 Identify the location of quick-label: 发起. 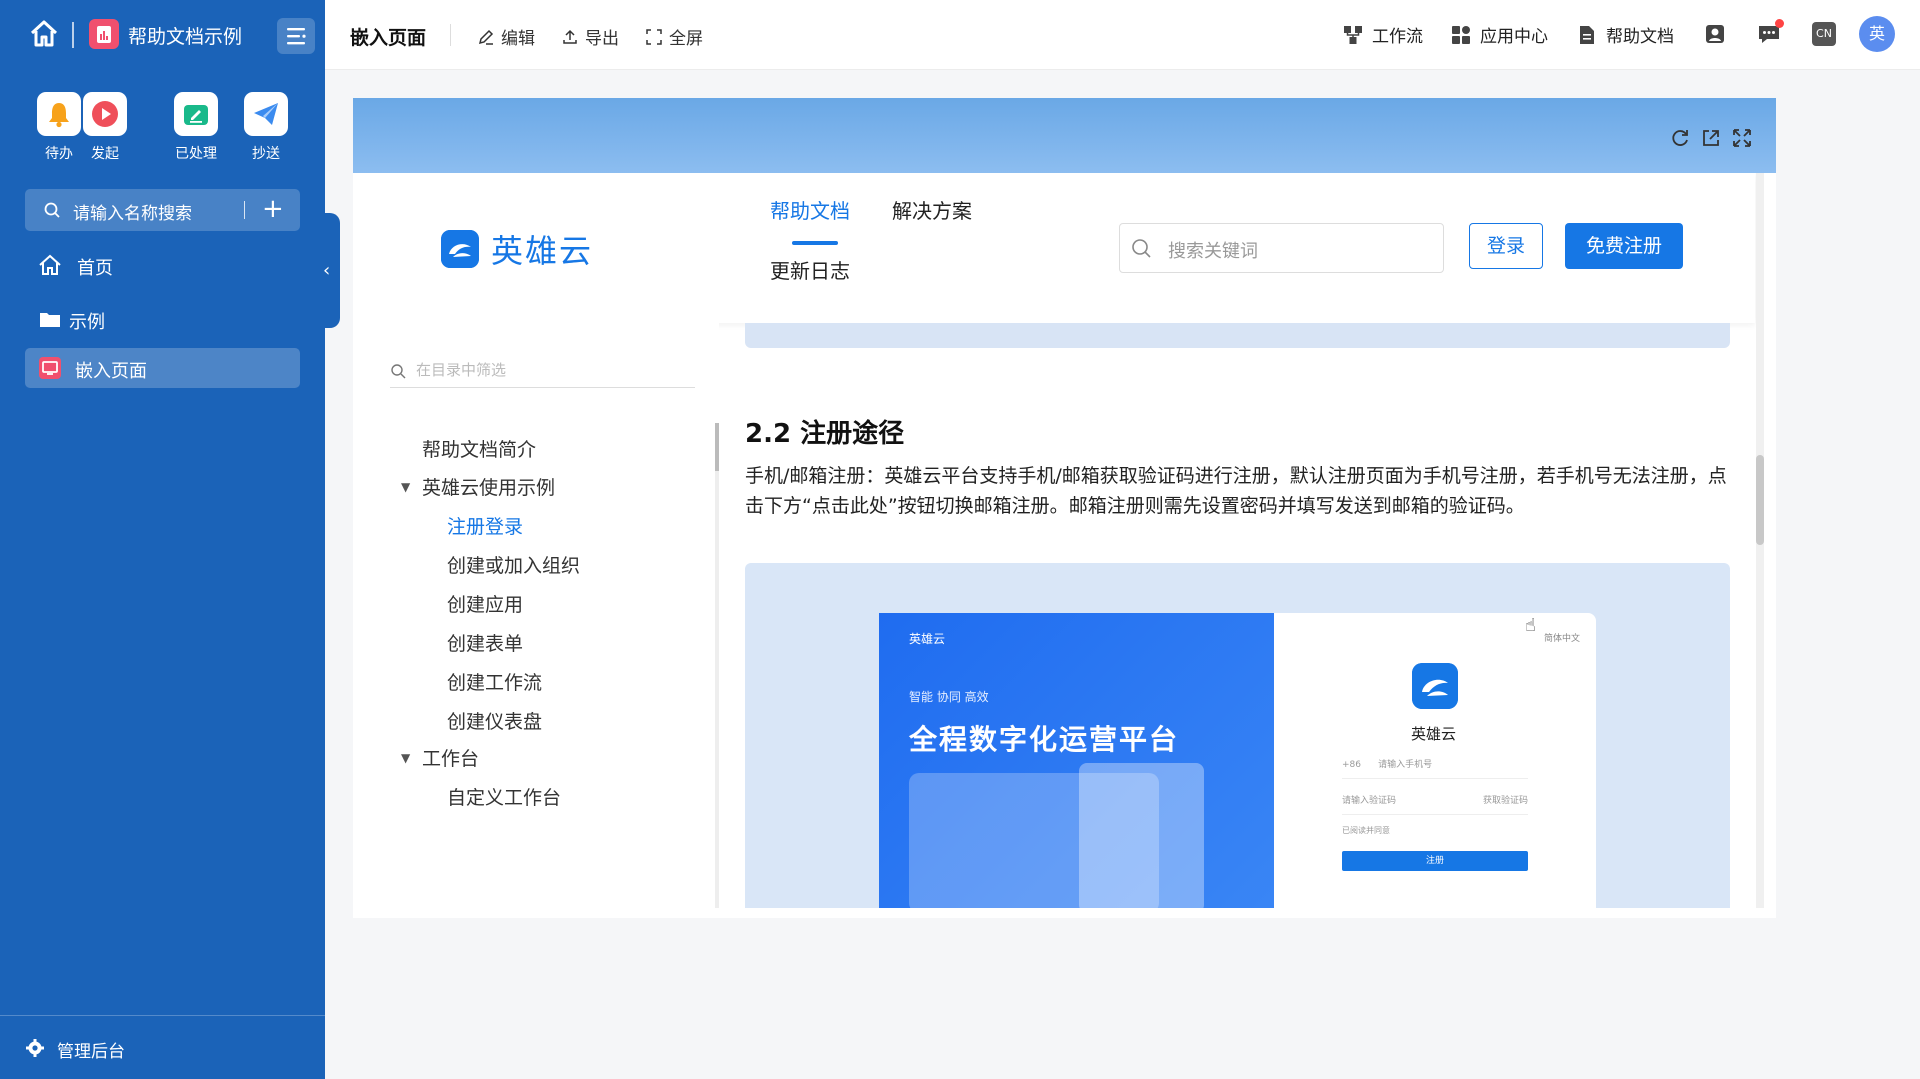
(105, 154).